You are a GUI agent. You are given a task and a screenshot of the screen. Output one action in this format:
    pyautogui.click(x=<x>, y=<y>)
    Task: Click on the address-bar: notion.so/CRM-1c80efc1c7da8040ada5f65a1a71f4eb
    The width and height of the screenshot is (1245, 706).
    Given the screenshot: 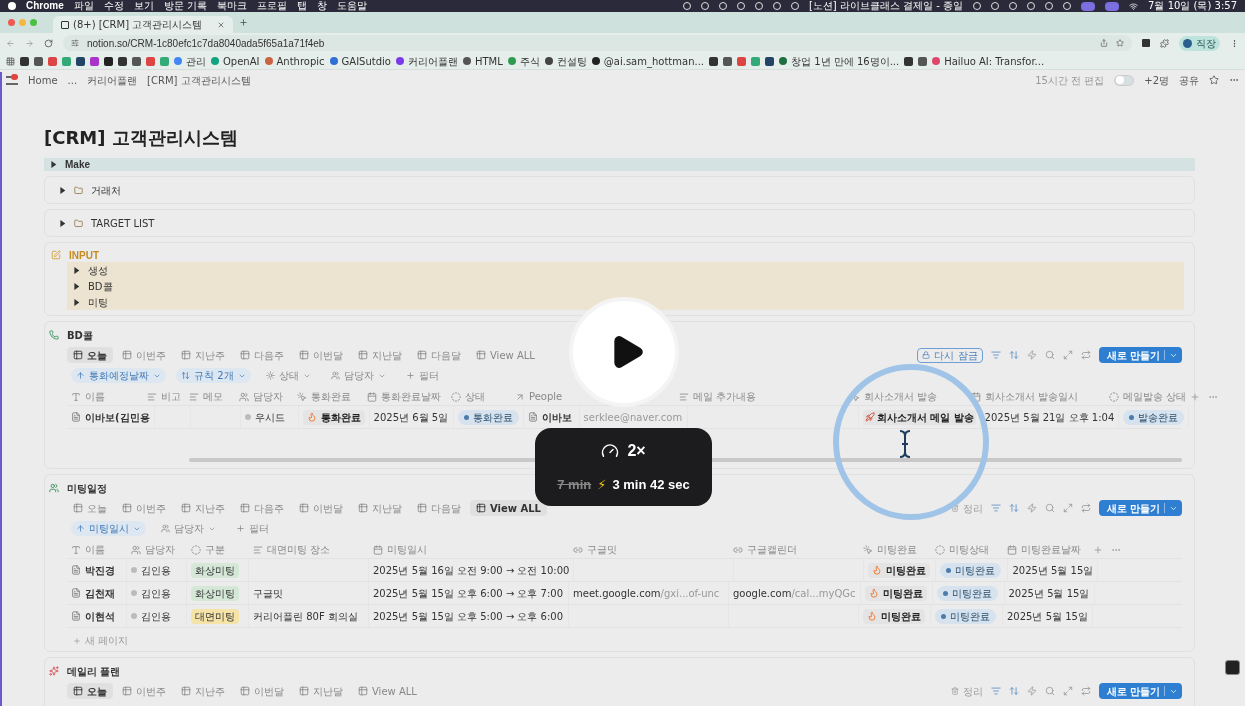 What is the action you would take?
    pyautogui.click(x=597, y=43)
    